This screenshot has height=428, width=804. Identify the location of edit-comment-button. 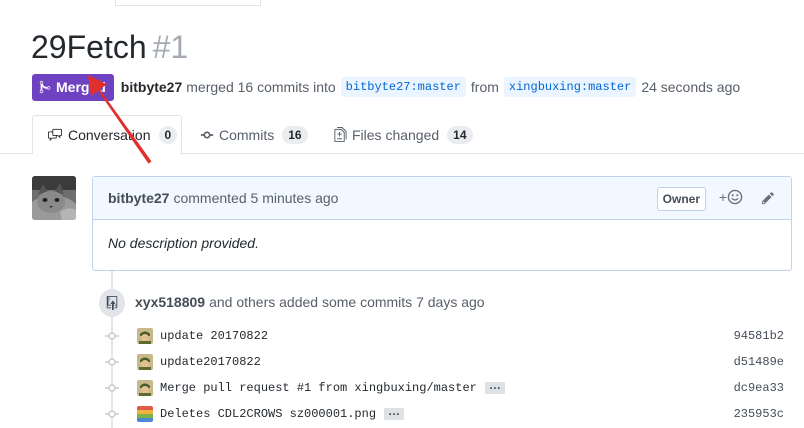
(768, 199).